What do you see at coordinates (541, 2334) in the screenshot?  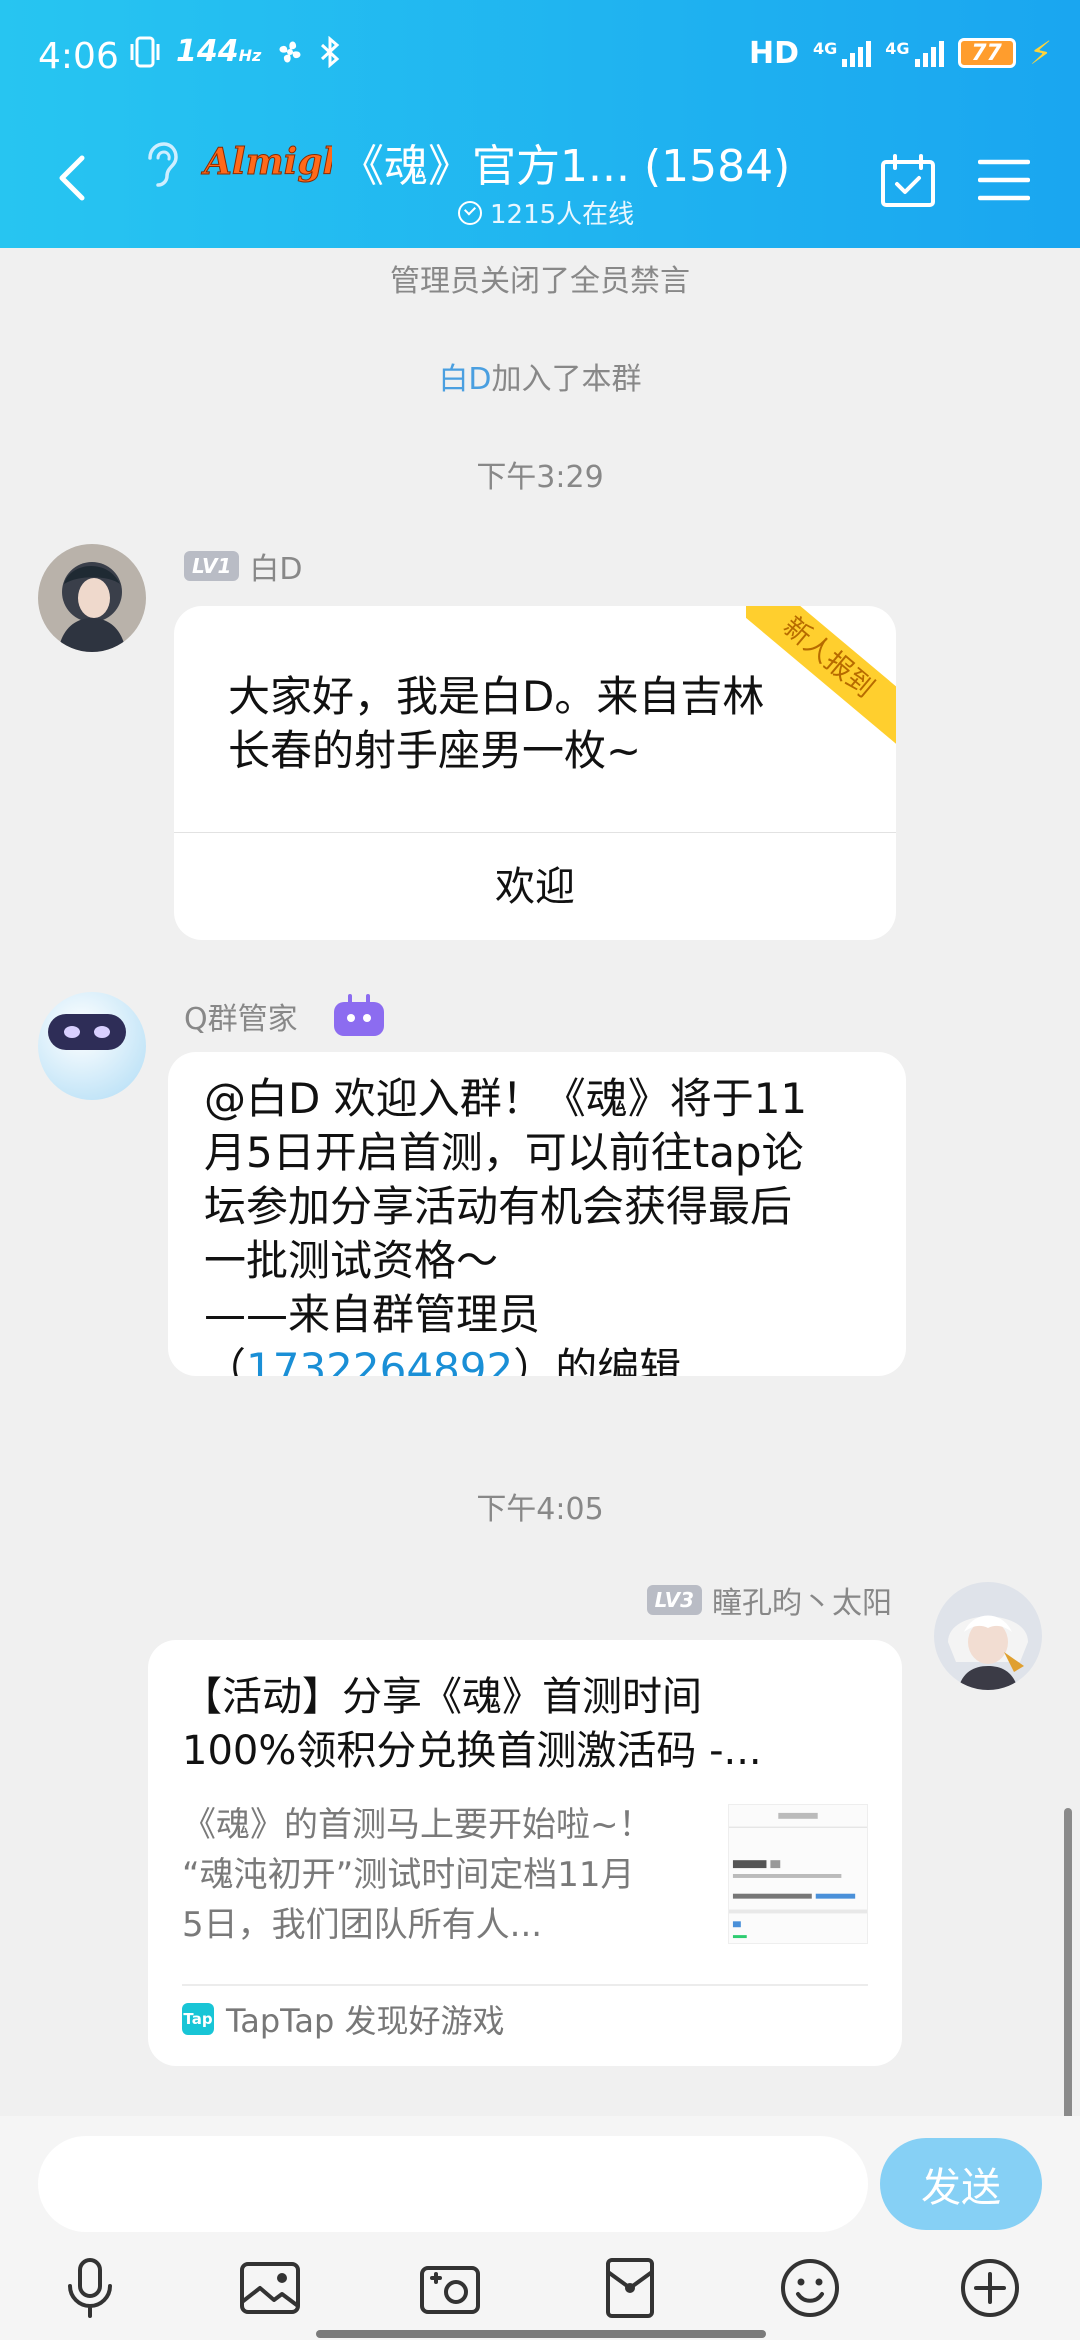 I see `home-indicator` at bounding box center [541, 2334].